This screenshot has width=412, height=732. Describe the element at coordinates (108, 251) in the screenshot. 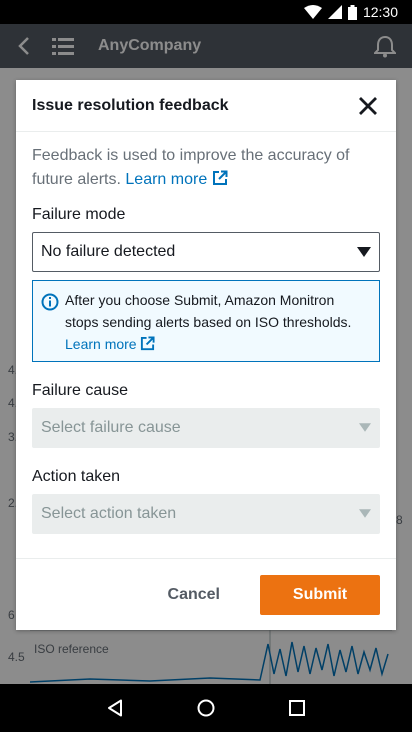

I see `failure-mode-value: No failure detected` at that location.